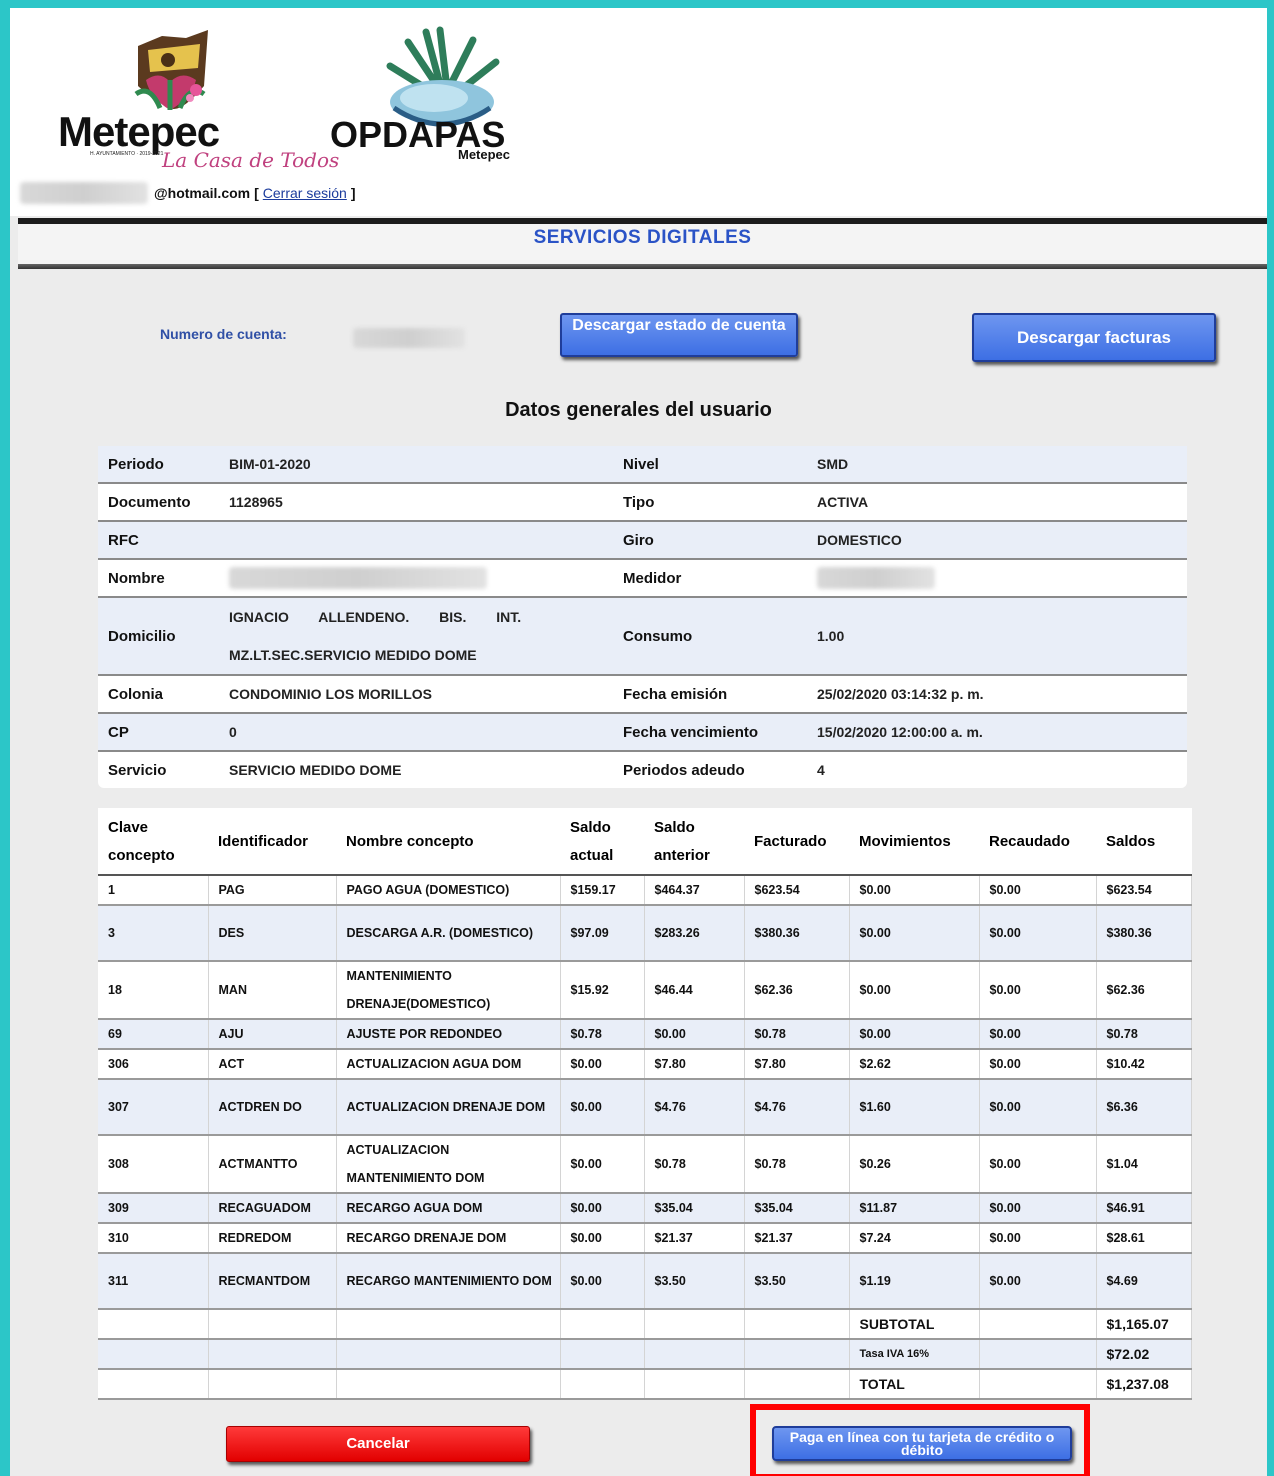 This screenshot has height=1476, width=1274. Describe the element at coordinates (997, 732) in the screenshot. I see `field-value: 15/02/2020 12:00:00 a. m.` at that location.